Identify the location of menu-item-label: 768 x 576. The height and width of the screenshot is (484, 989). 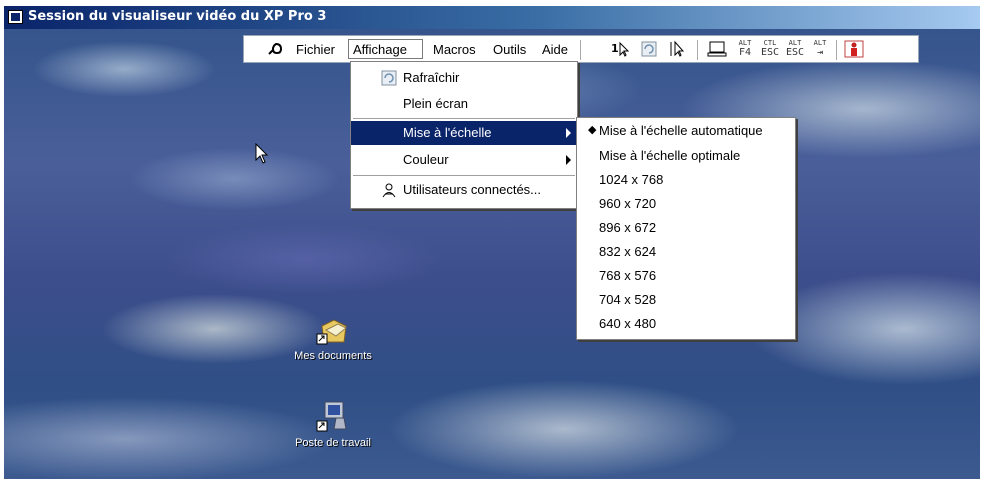
(628, 275).